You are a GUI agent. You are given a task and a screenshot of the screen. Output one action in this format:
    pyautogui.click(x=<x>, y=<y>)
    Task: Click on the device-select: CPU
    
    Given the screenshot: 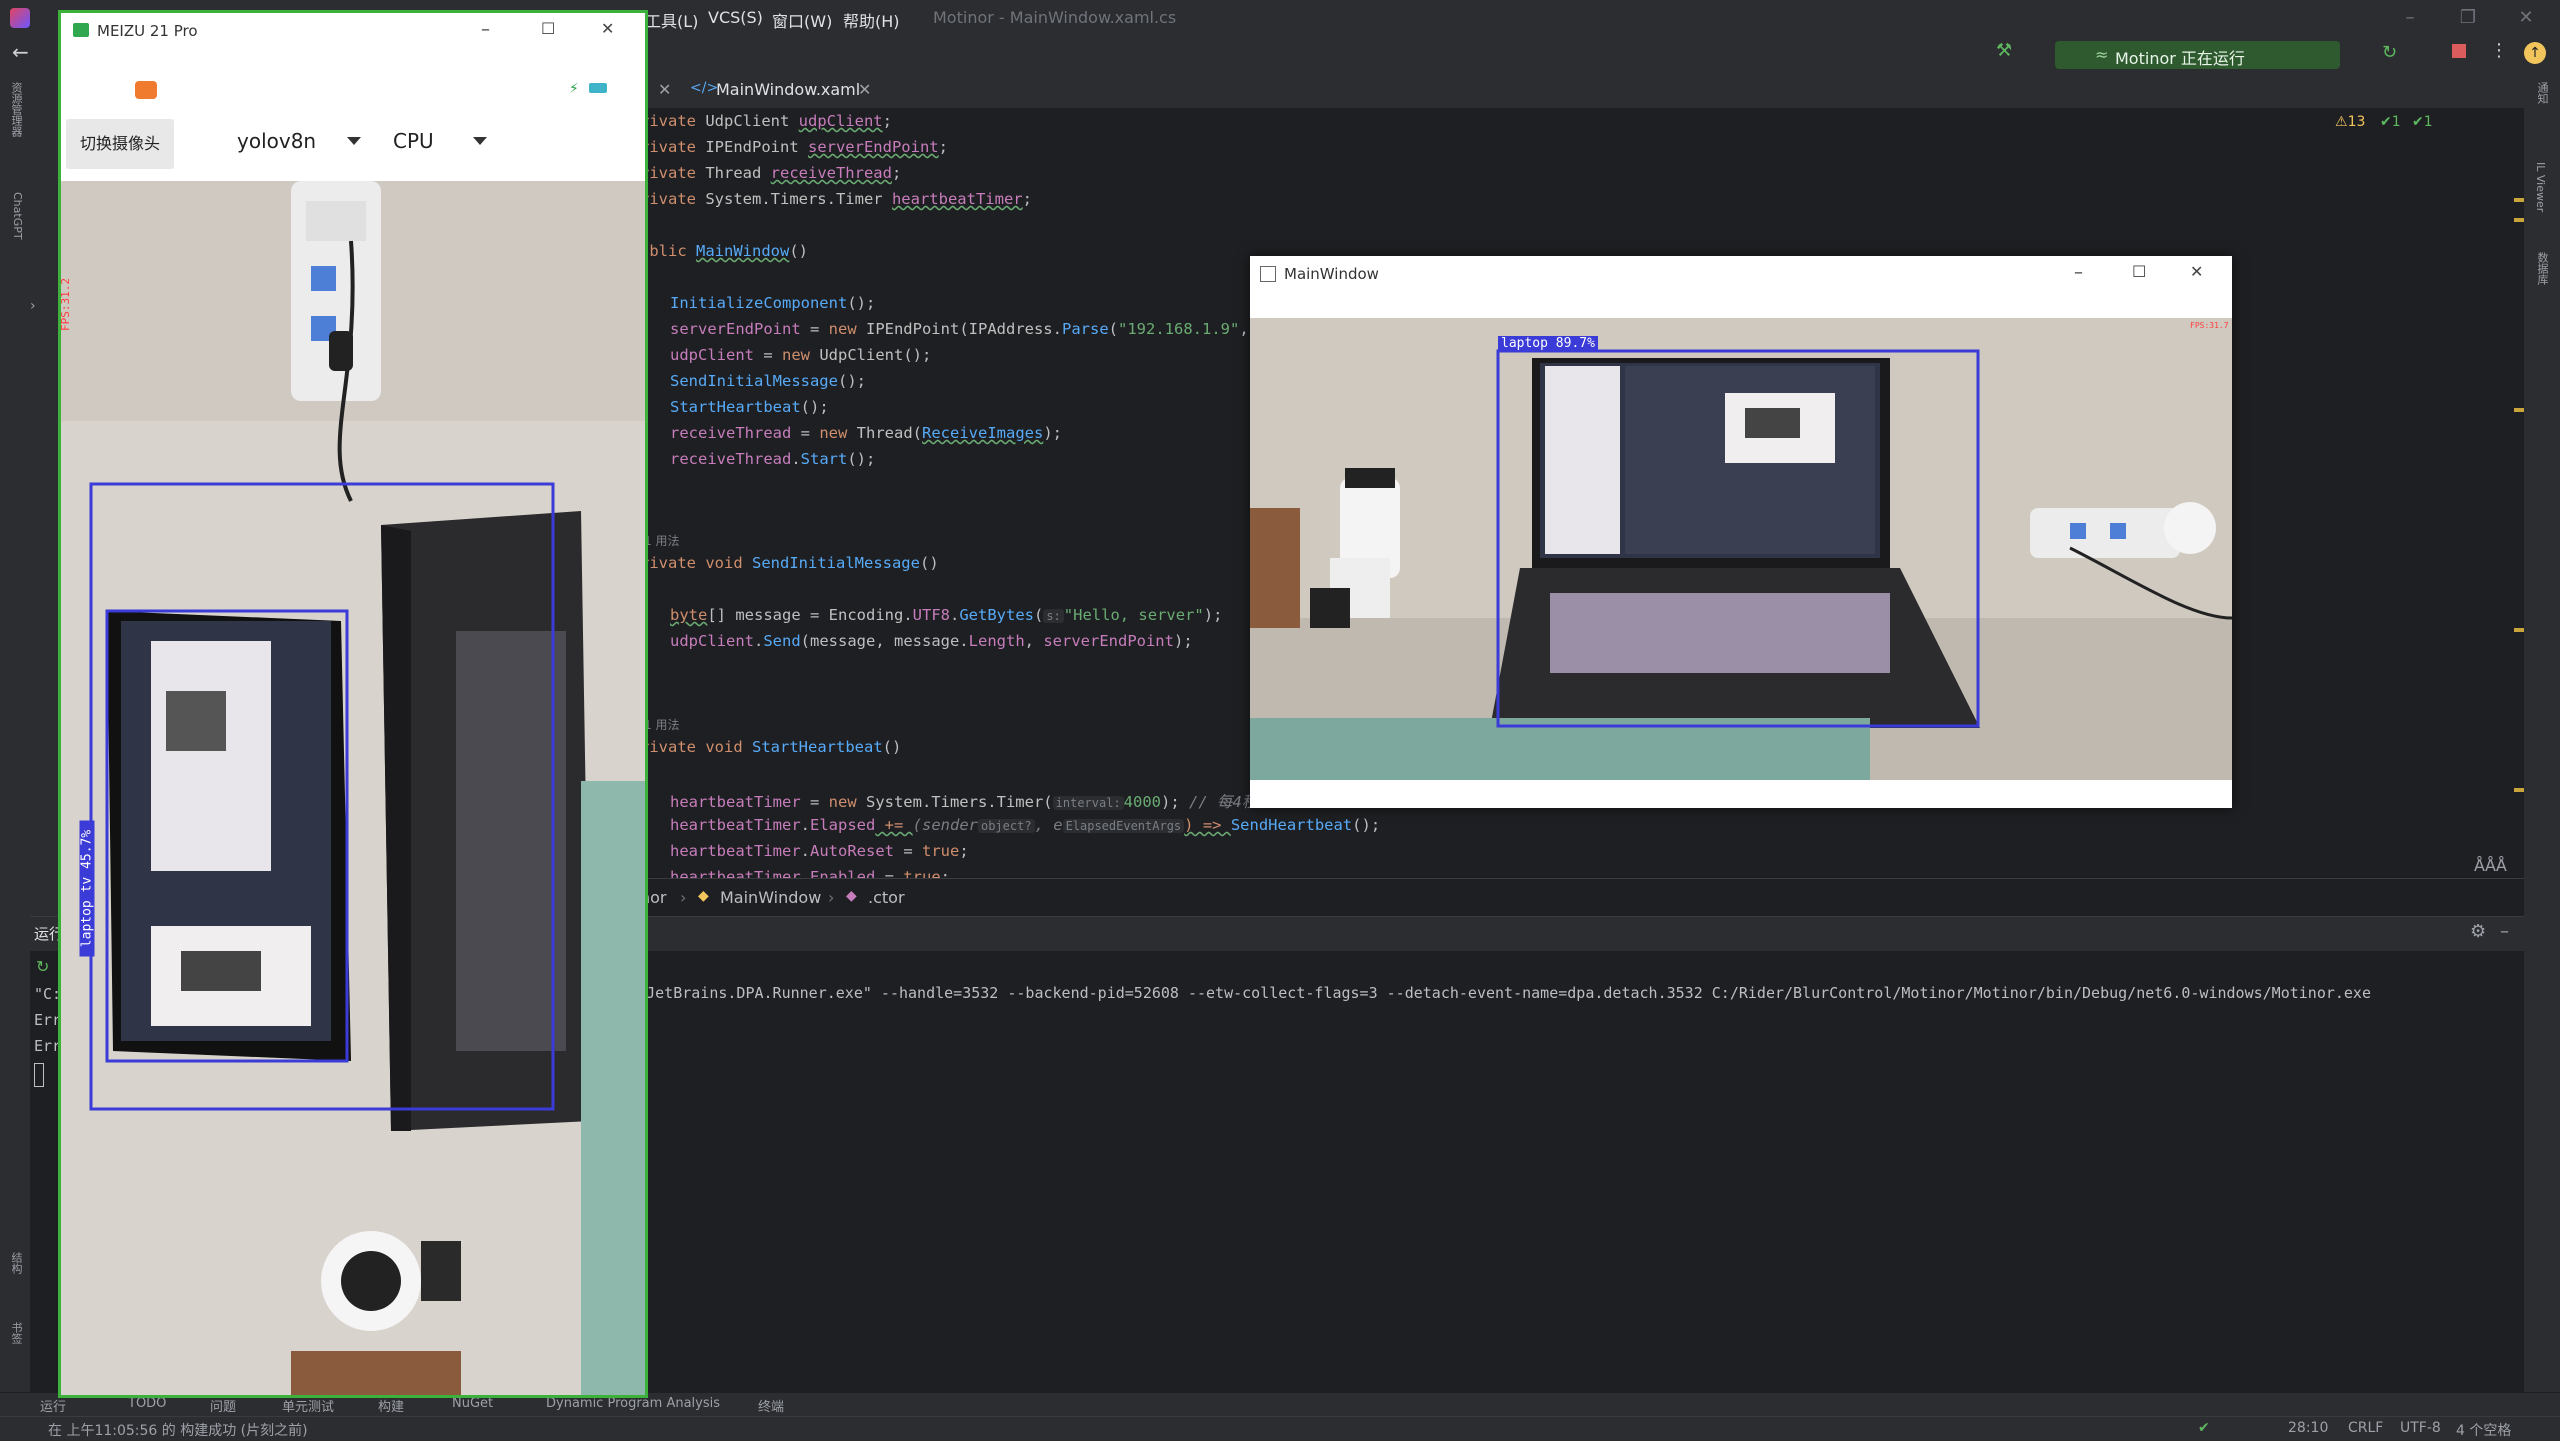 What is the action you would take?
    pyautogui.click(x=413, y=141)
    